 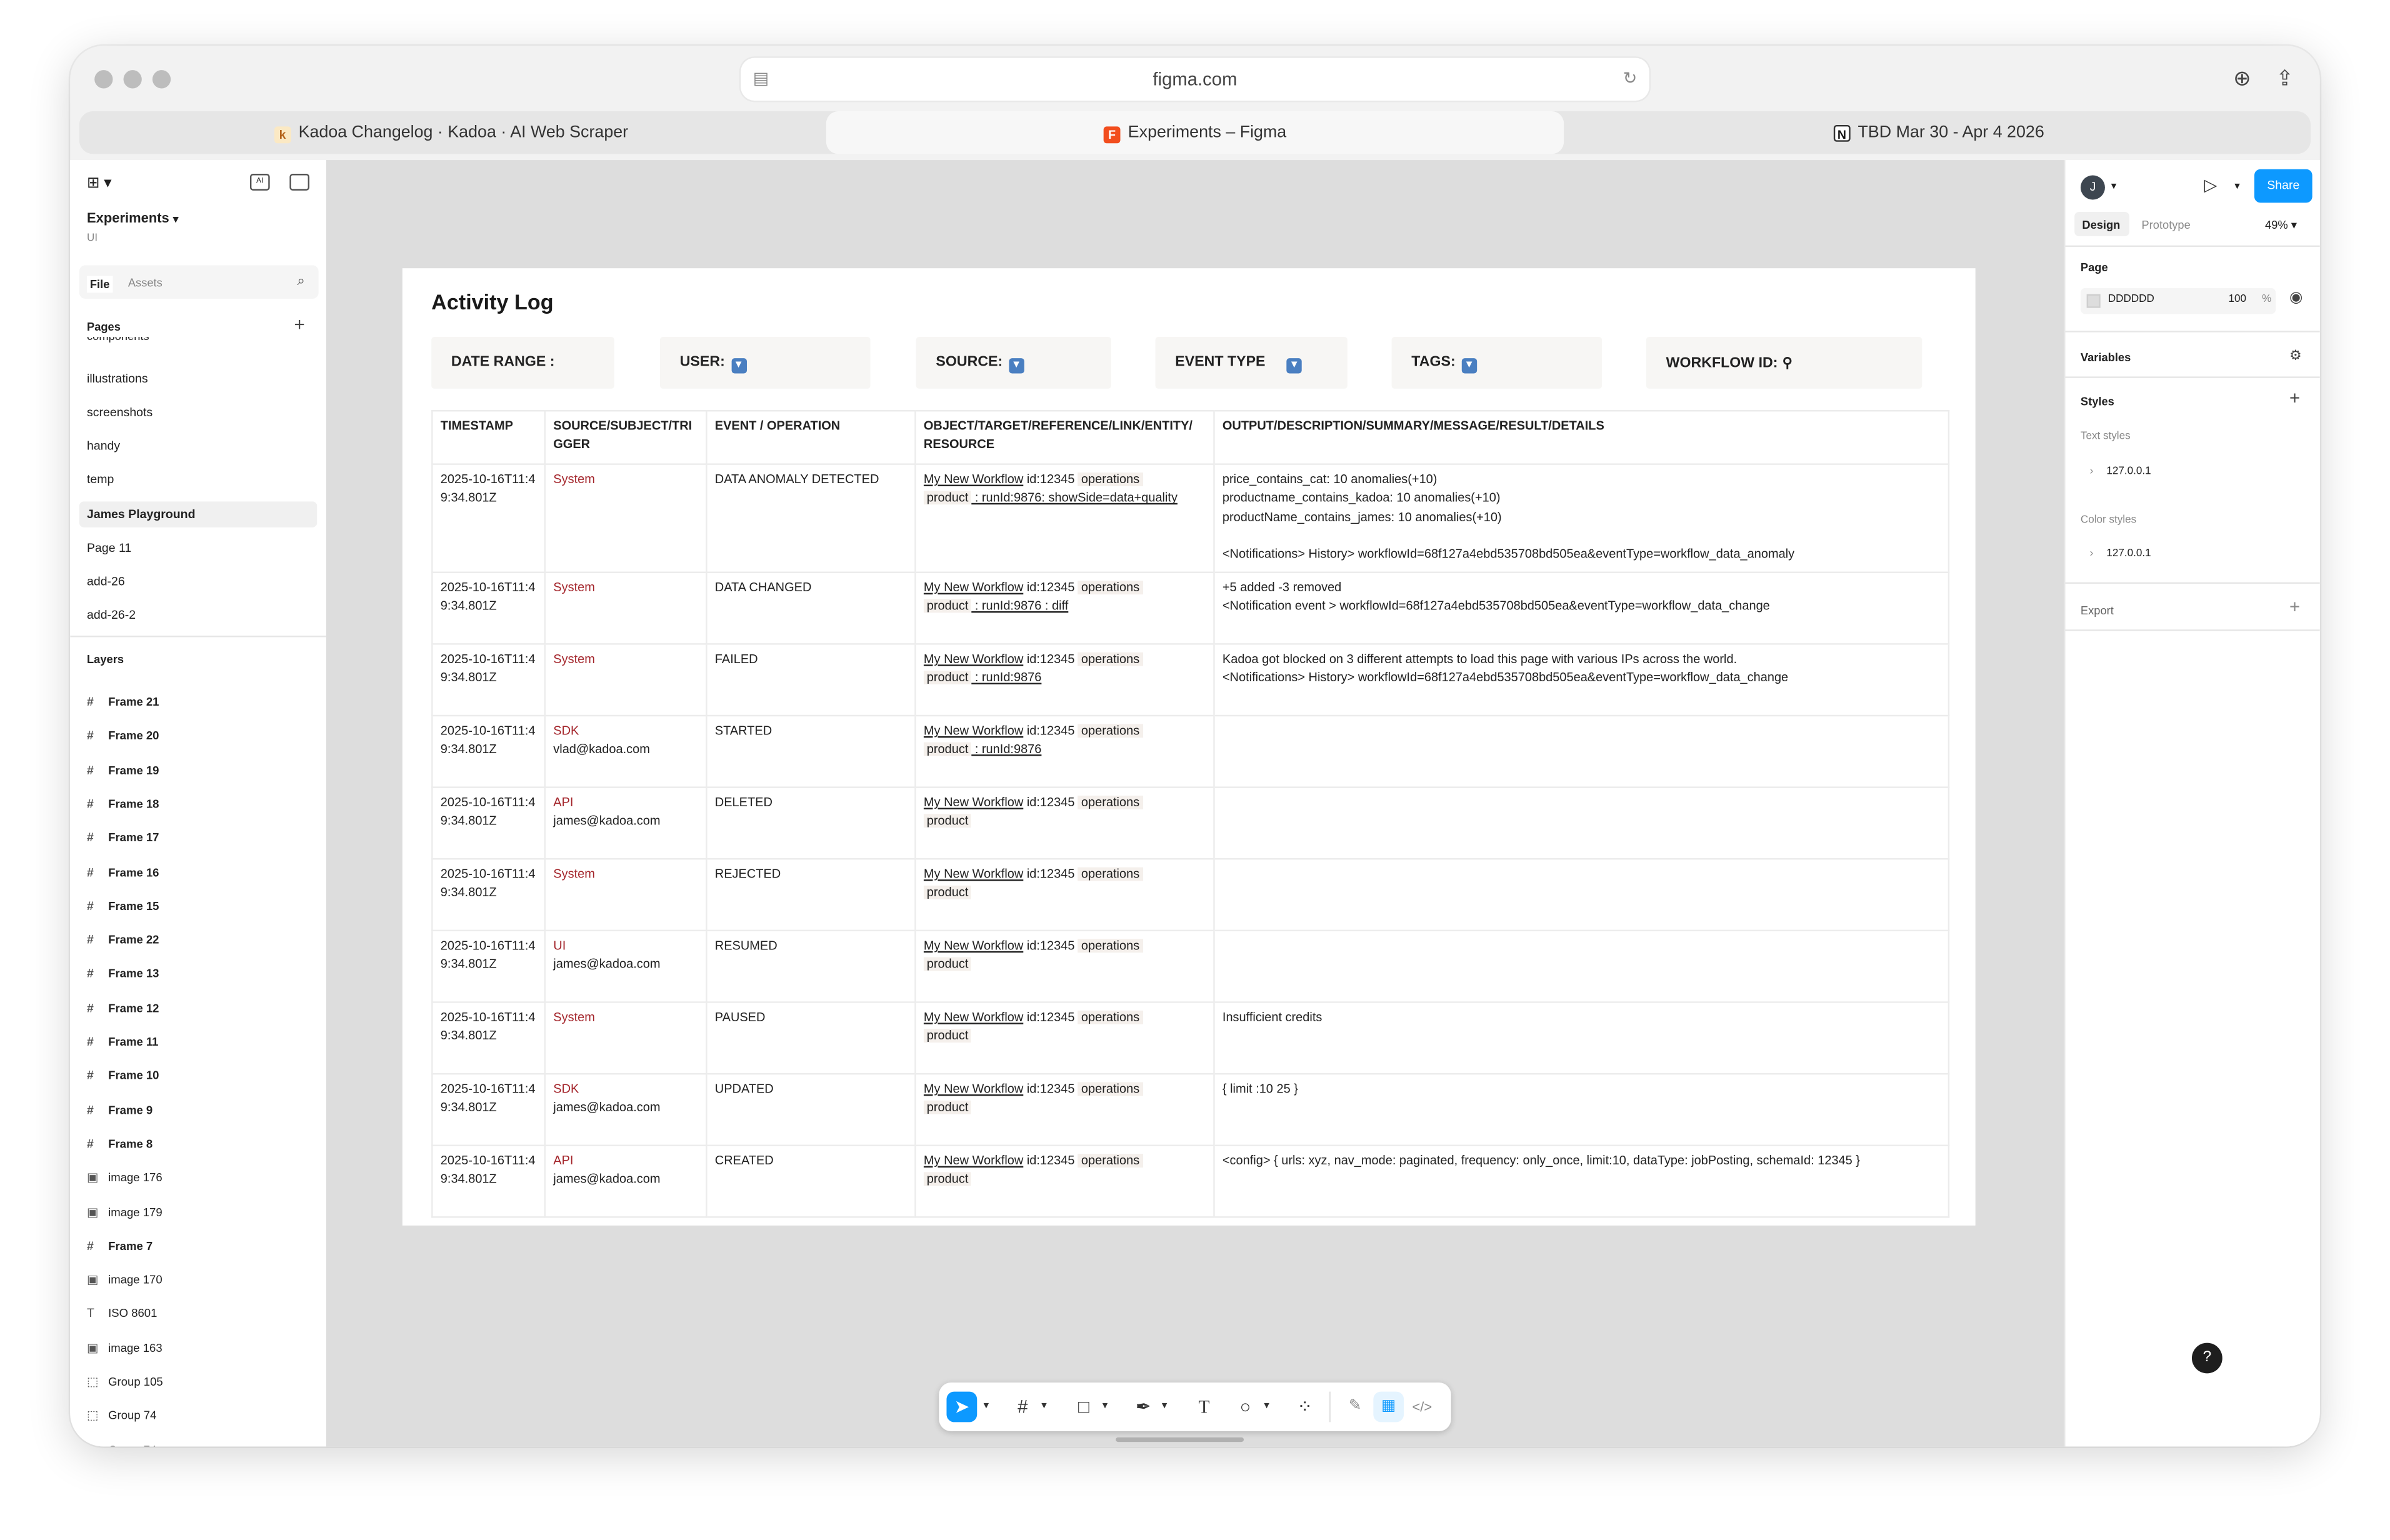 What do you see at coordinates (109, 548) in the screenshot?
I see `page-item: Page 11` at bounding box center [109, 548].